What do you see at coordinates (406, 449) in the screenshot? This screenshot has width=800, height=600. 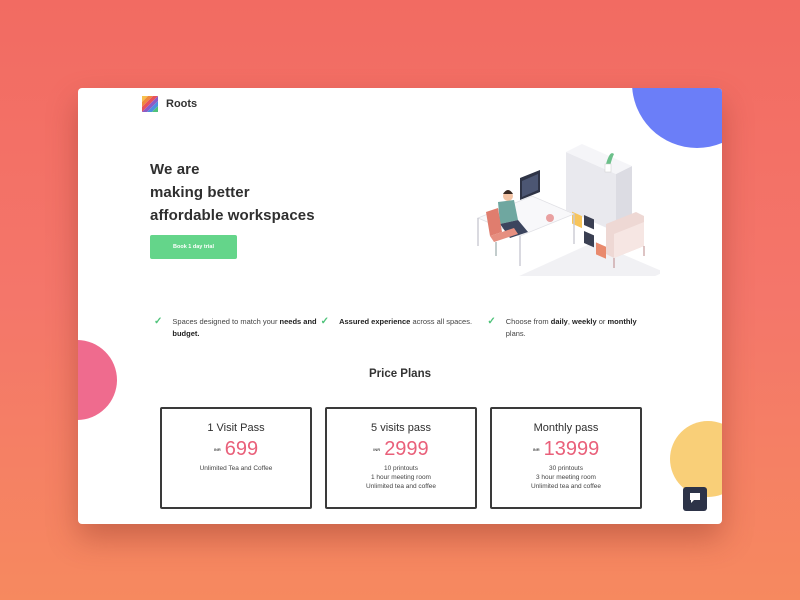 I see `price-amount: 2999` at bounding box center [406, 449].